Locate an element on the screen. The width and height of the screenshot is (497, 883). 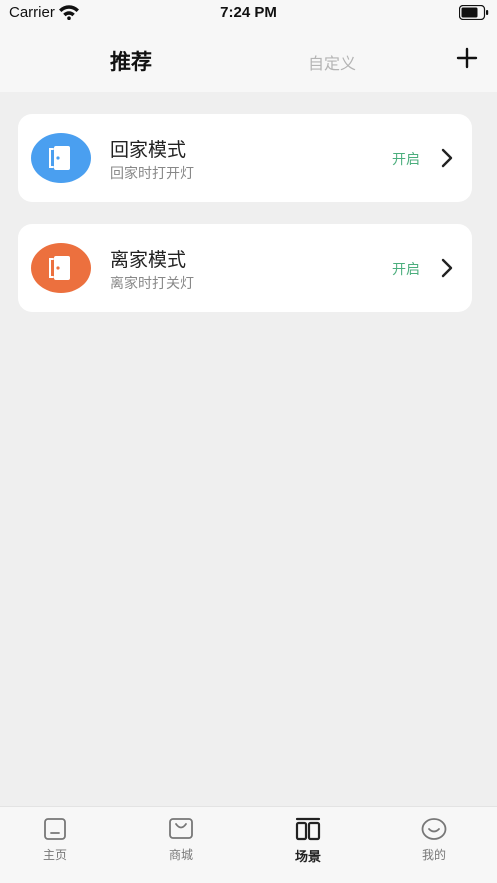
tab-label: 场景 is located at coordinates (307, 857).